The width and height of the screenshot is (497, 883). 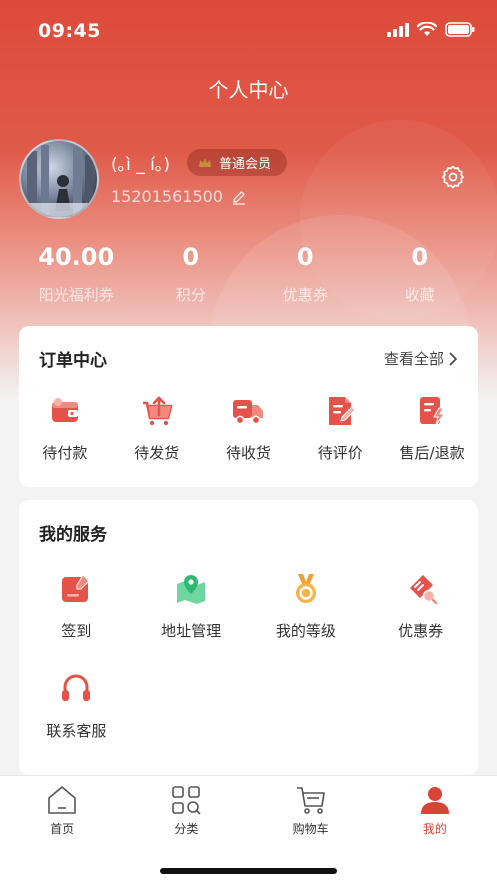 I want to click on service-checkin: 签到, so click(x=76, y=622).